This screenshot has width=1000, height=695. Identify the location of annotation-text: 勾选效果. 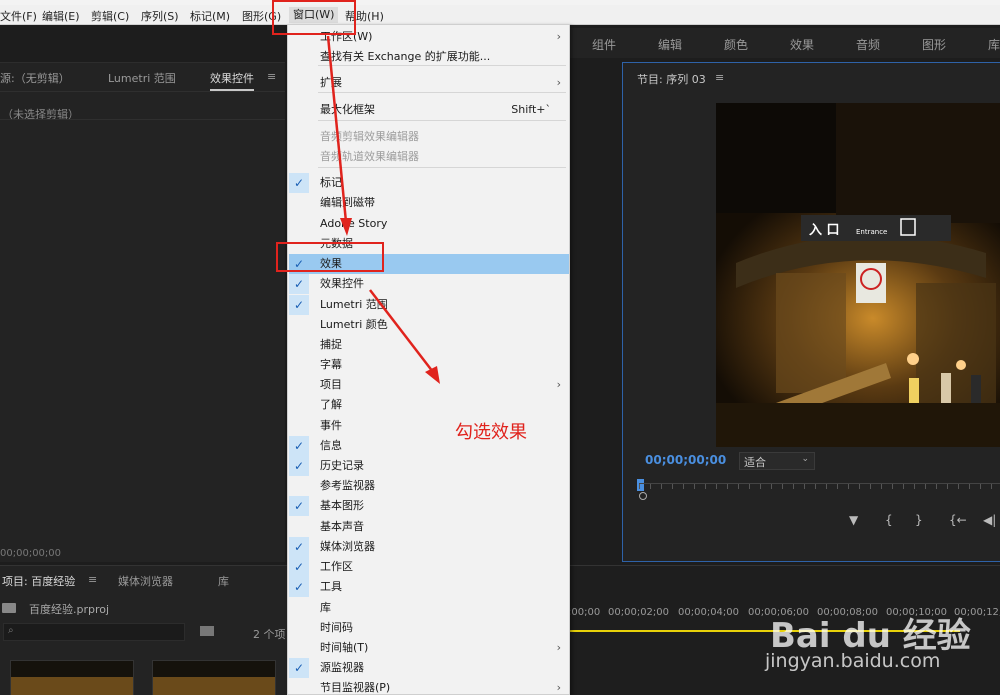
(491, 432).